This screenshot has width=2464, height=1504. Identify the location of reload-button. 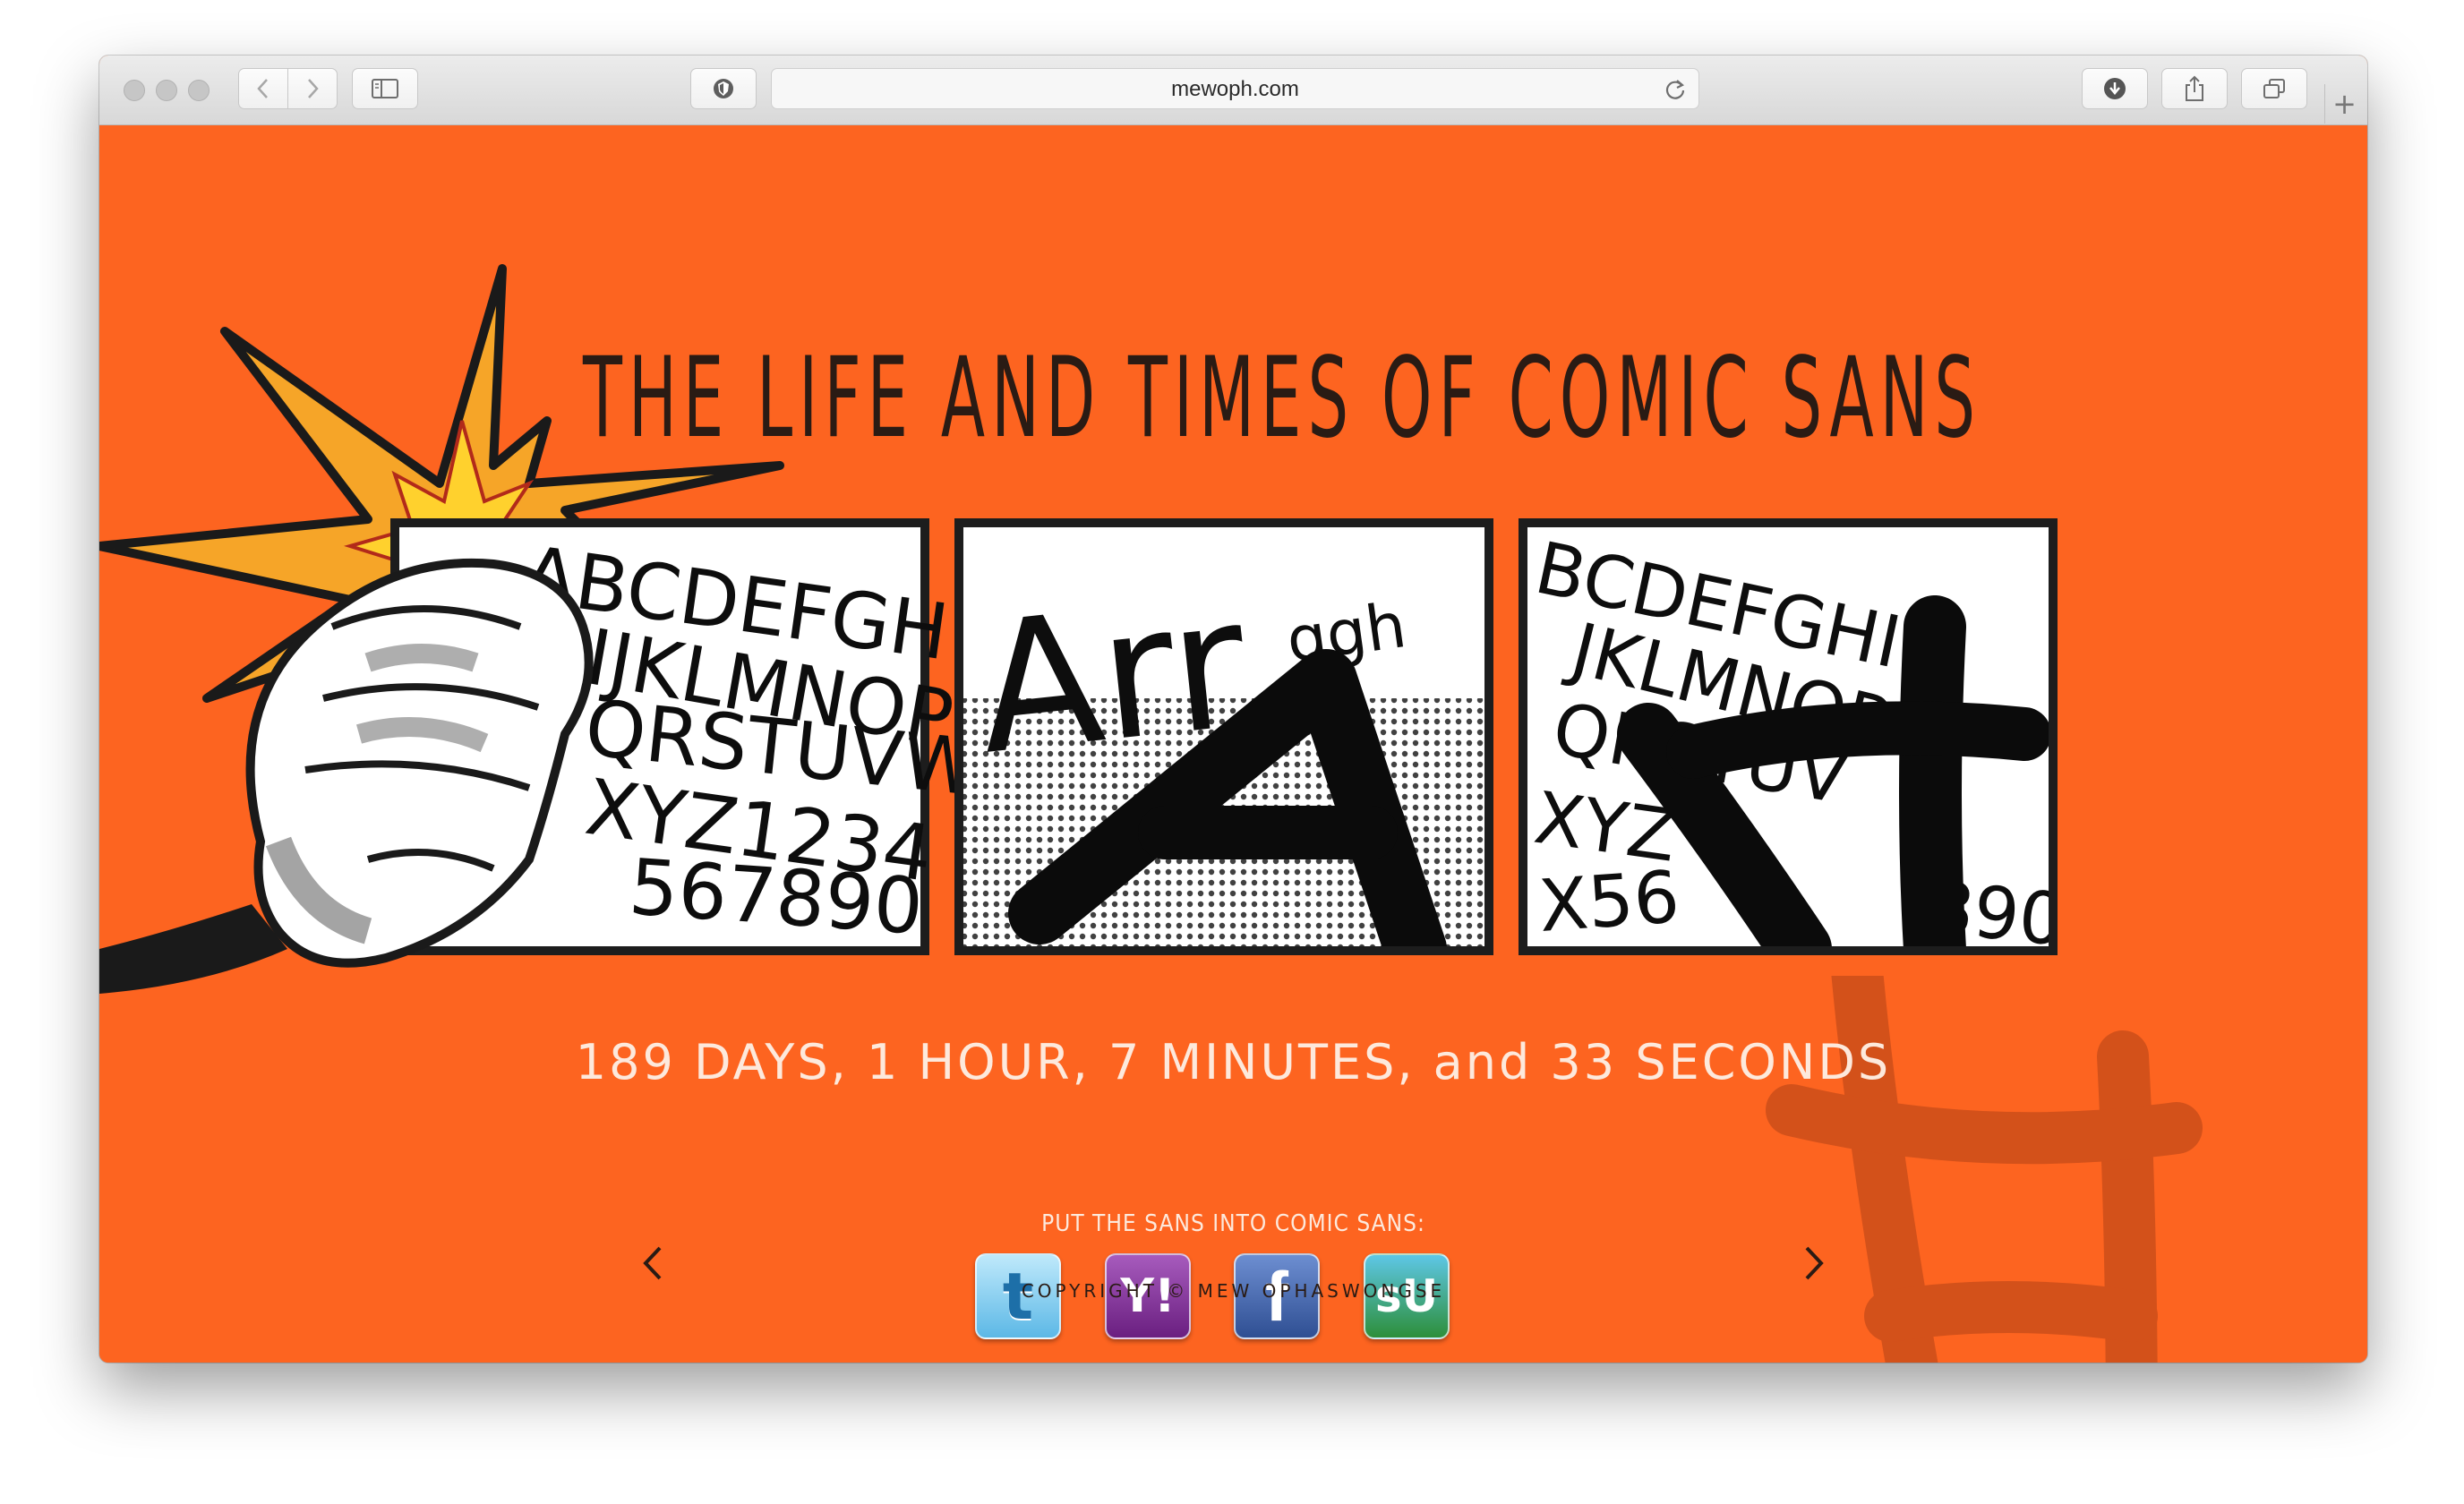
(1675, 91).